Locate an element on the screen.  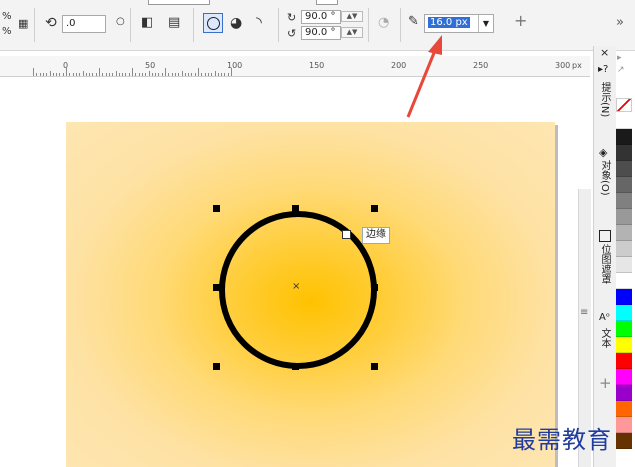
docker-panel: × ▸? 提示(N) ◈ 对象(O) 位图遮罩 Aᵒ 文本 + is located at coordinates (604, 256).